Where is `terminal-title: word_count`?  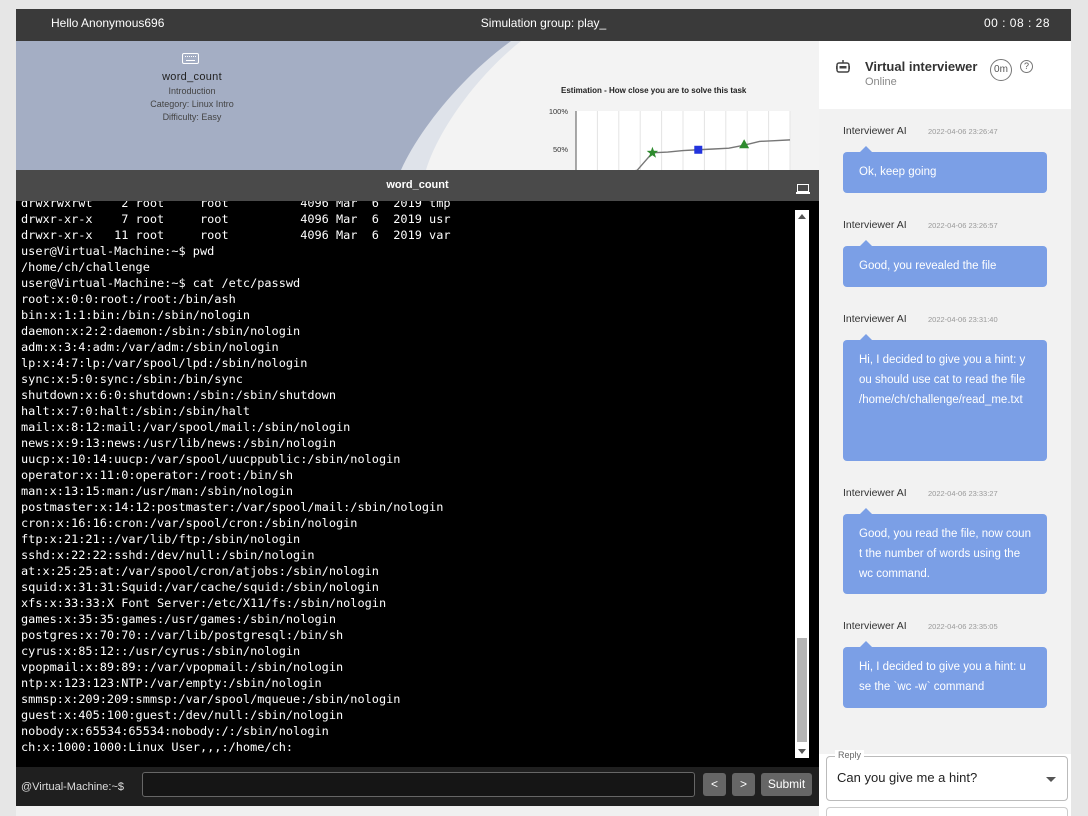
terminal-title: word_count is located at coordinates (417, 185).